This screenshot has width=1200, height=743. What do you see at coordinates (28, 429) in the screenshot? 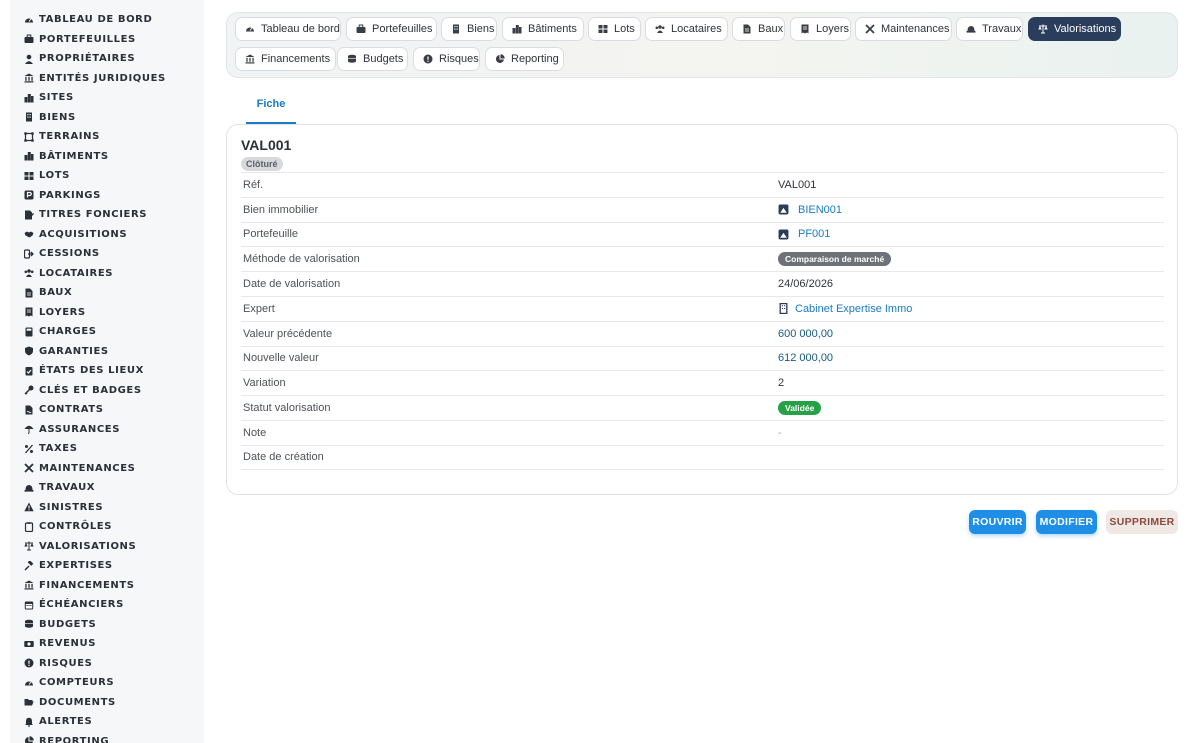
I see `umbrella-icon` at bounding box center [28, 429].